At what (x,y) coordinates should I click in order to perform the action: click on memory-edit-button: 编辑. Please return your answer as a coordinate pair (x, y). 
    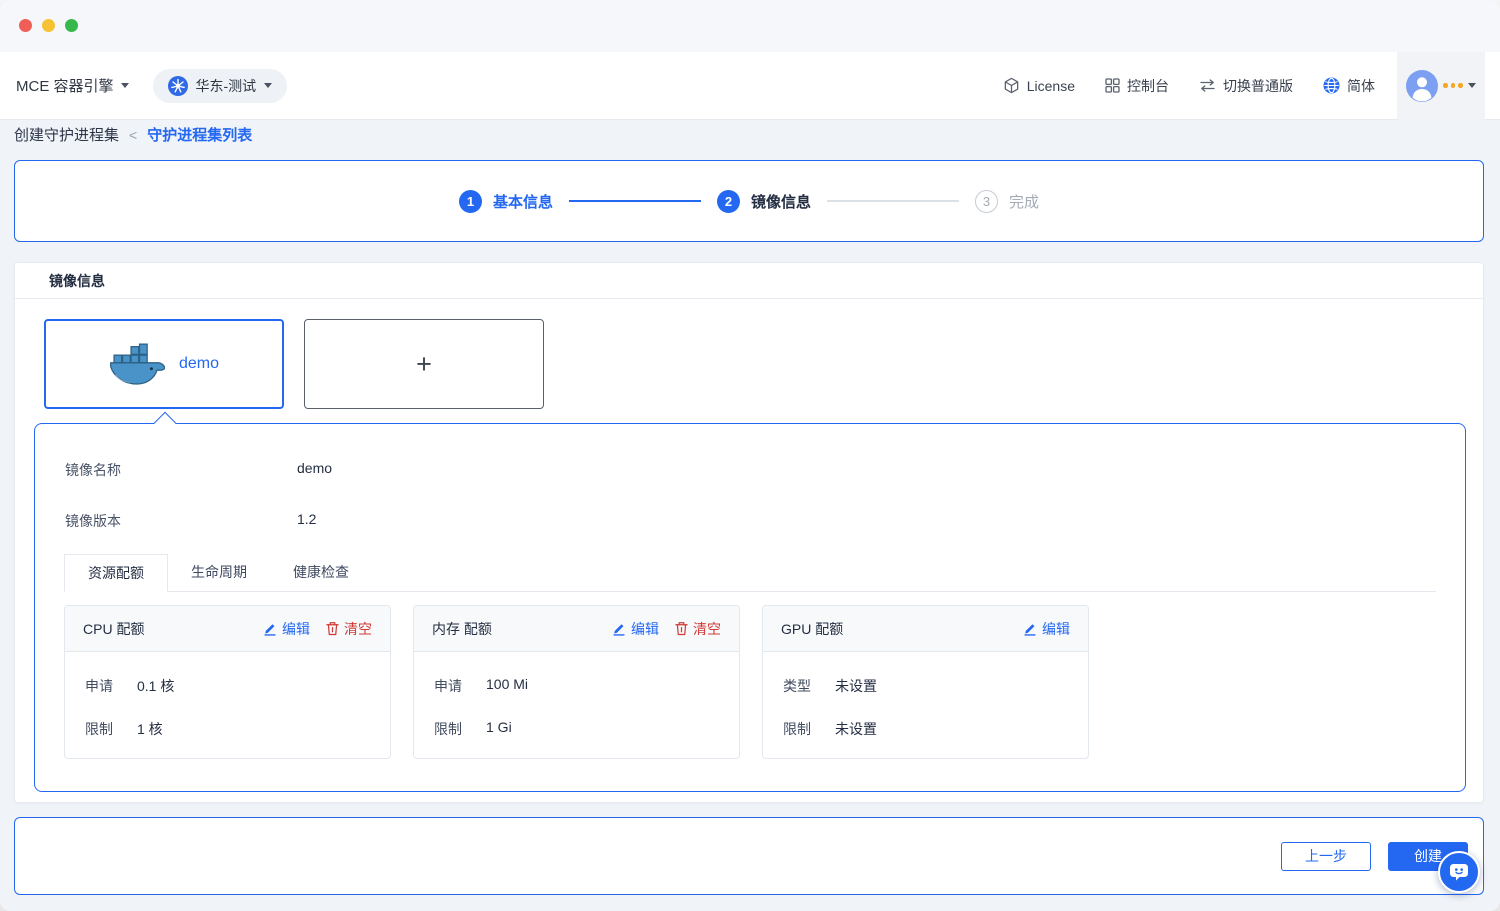
    Looking at the image, I should click on (635, 629).